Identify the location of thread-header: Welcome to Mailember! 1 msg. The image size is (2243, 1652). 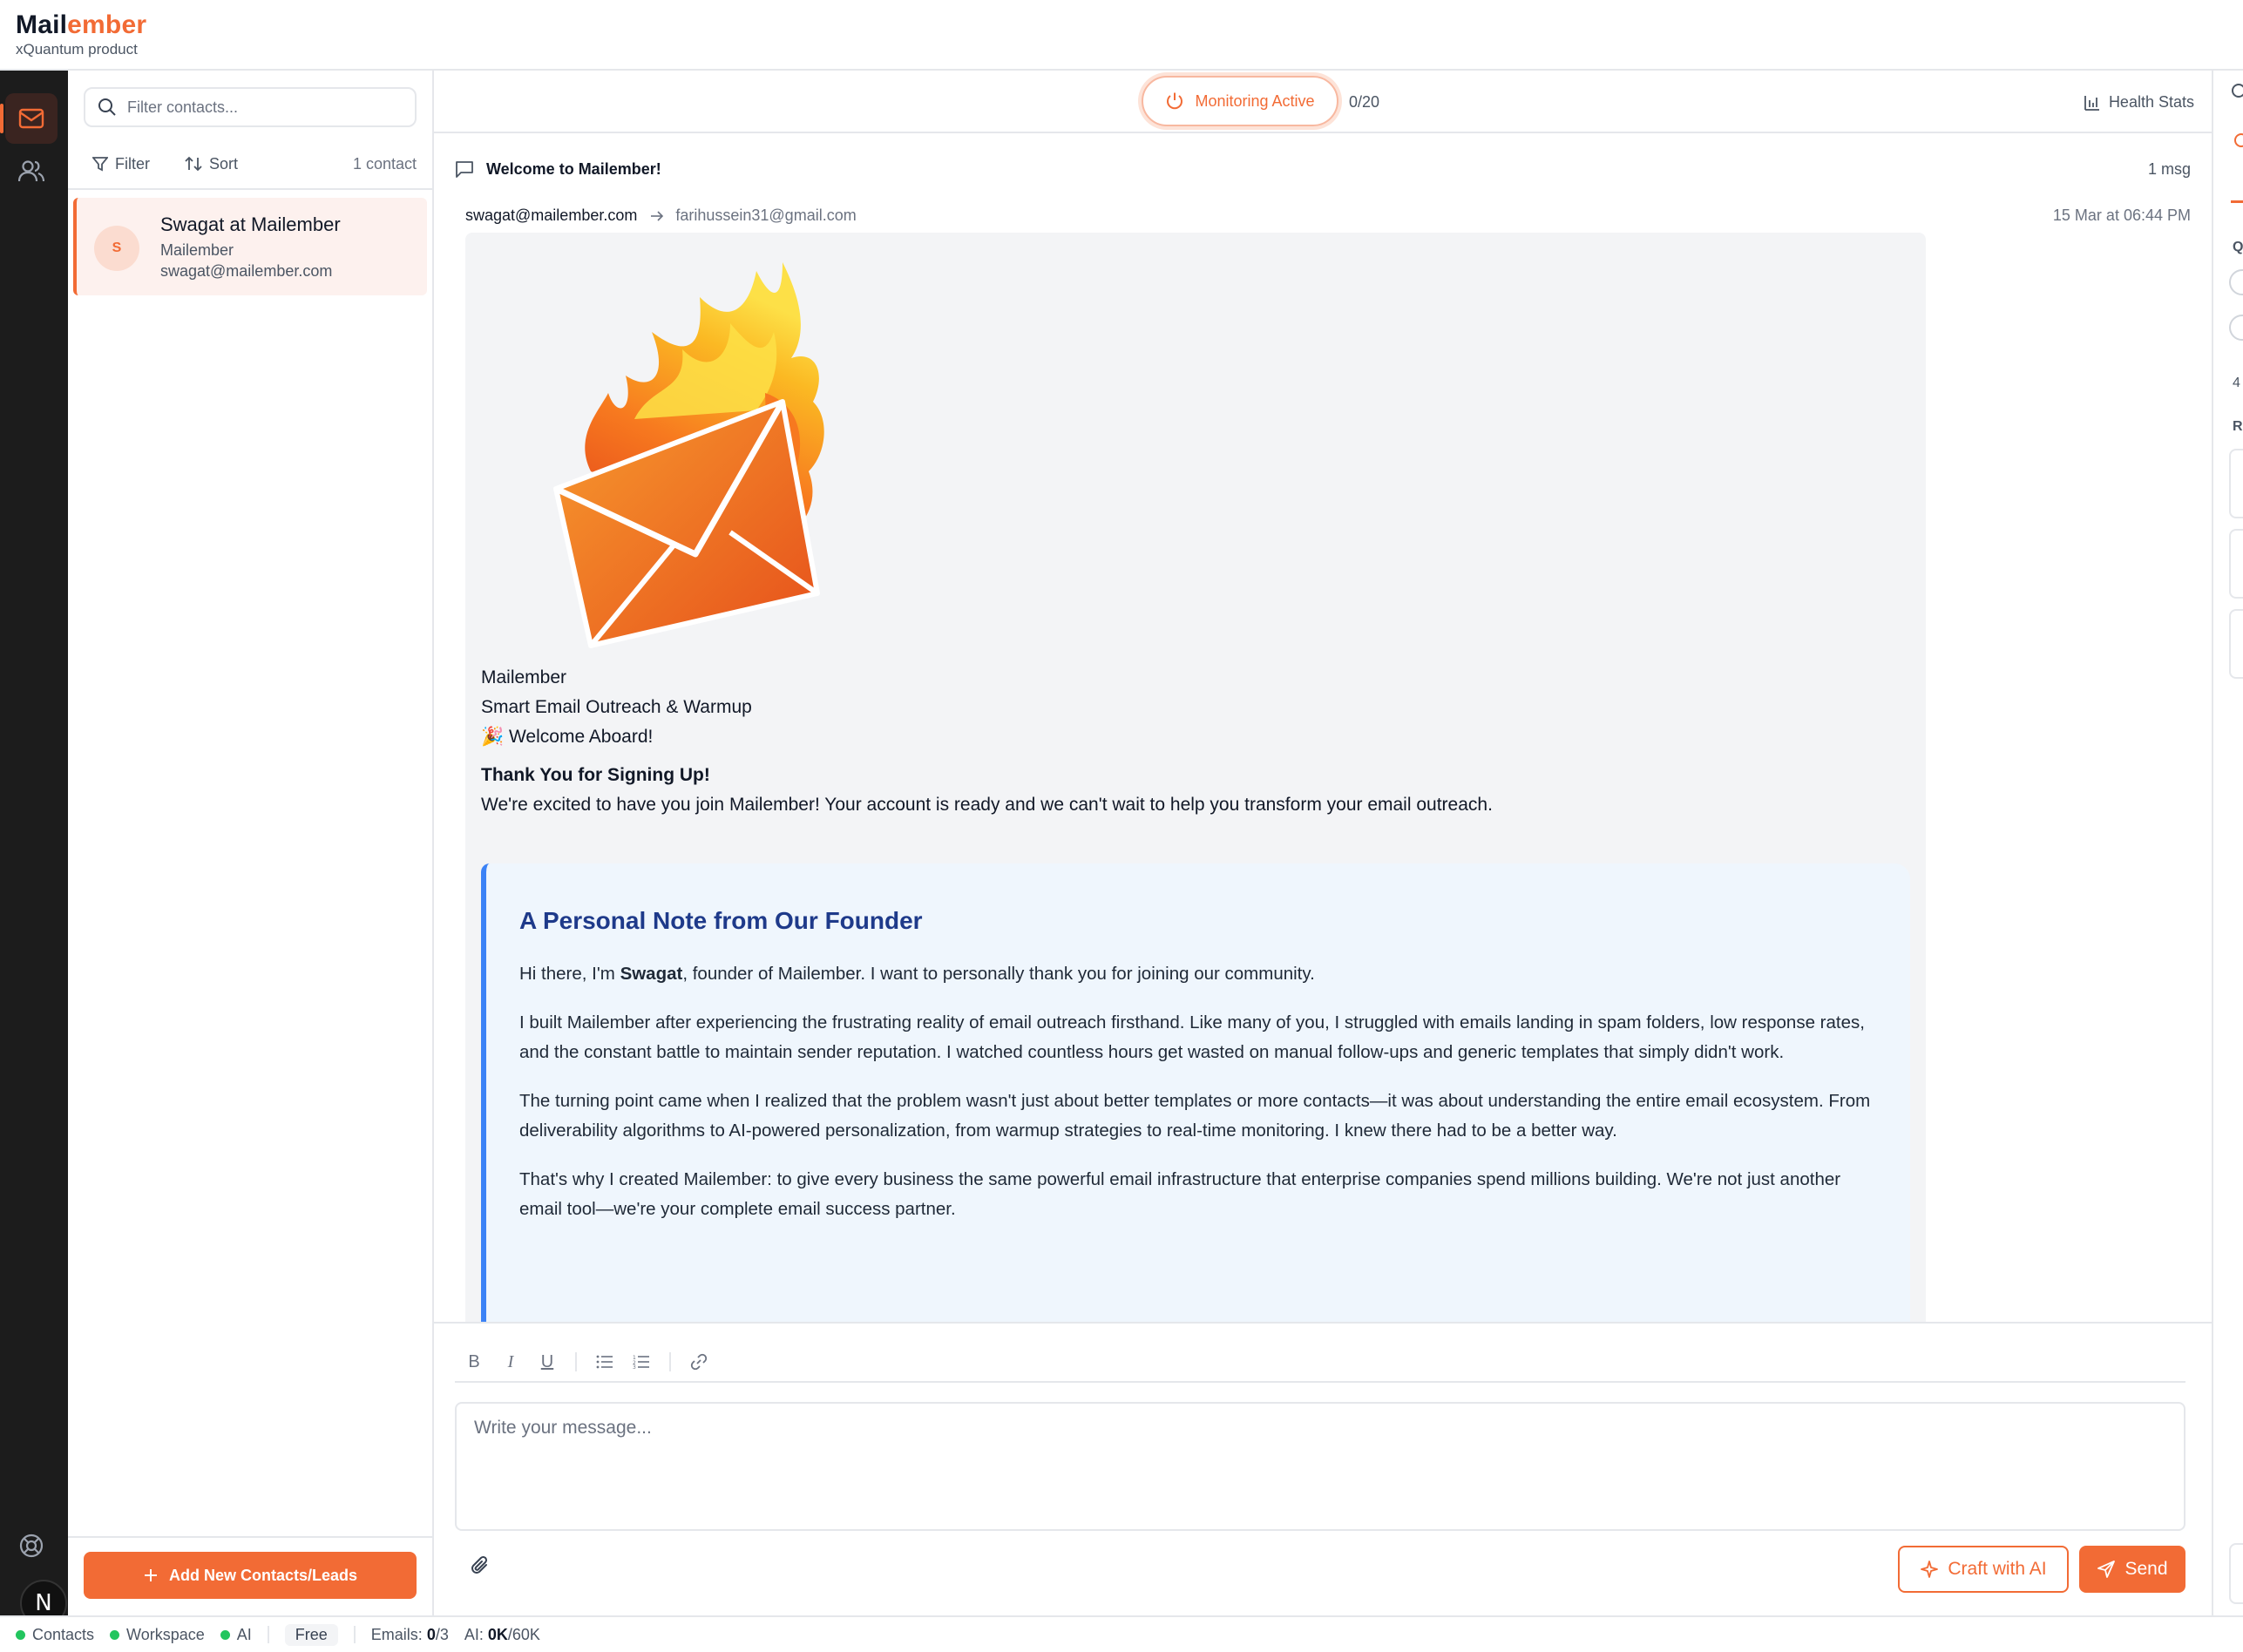
(1323, 169).